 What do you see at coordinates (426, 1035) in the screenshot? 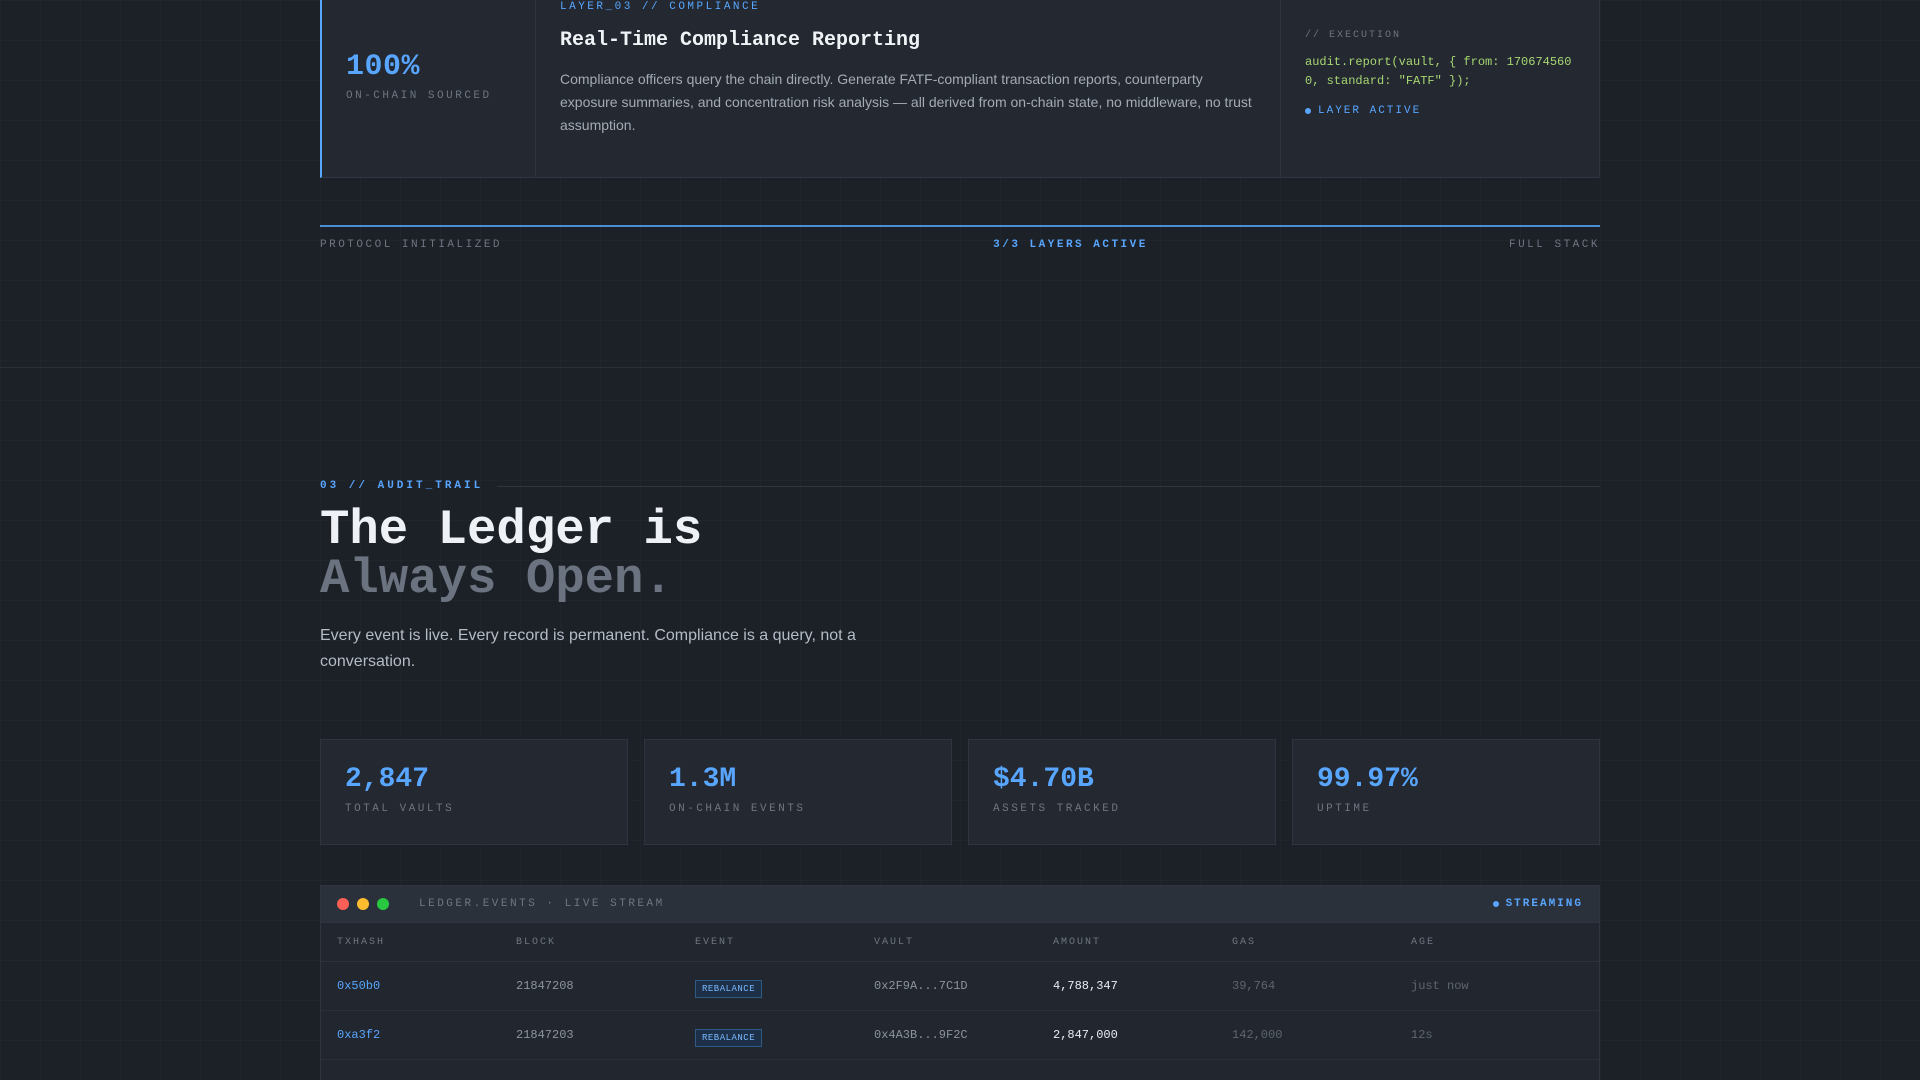
I see `txhash-link: 0xa3f2` at bounding box center [426, 1035].